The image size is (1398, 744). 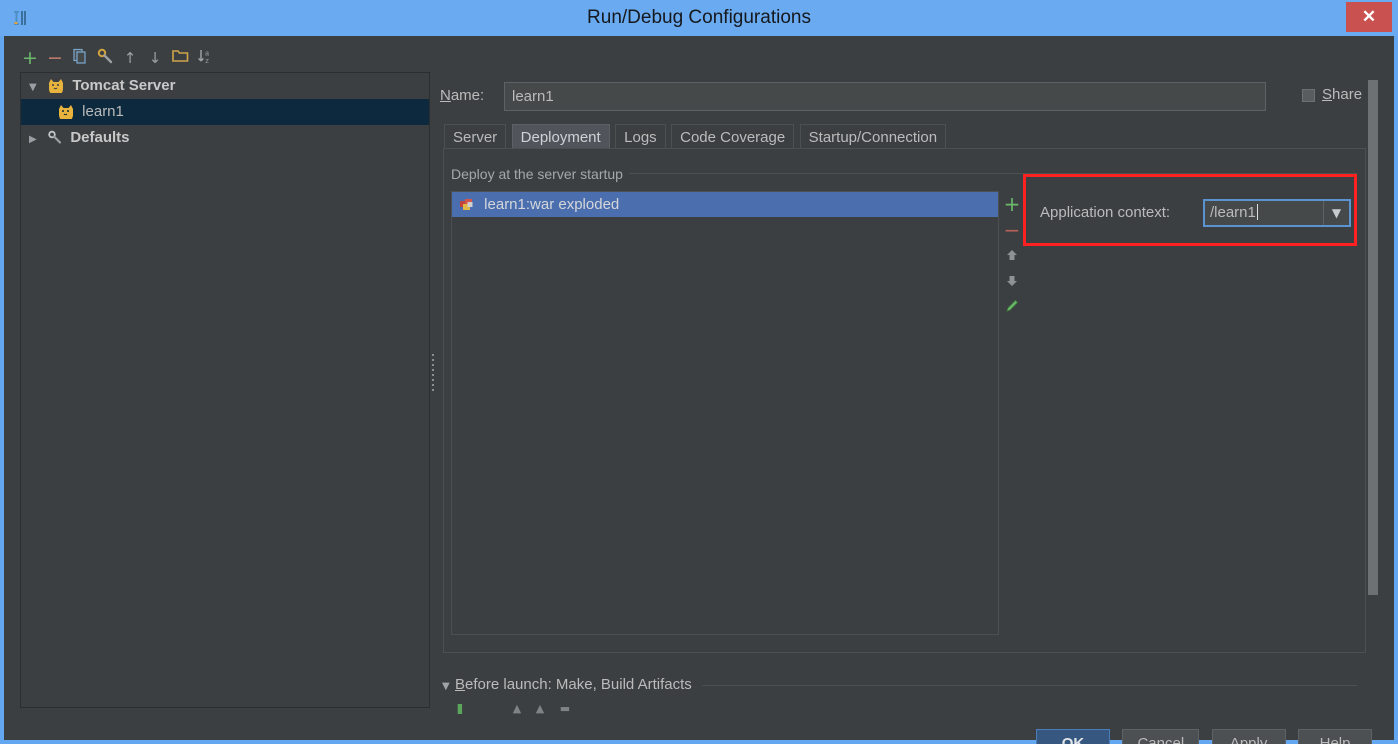 I want to click on tree-node-defaults: ▶ Defaults, so click(x=225, y=138).